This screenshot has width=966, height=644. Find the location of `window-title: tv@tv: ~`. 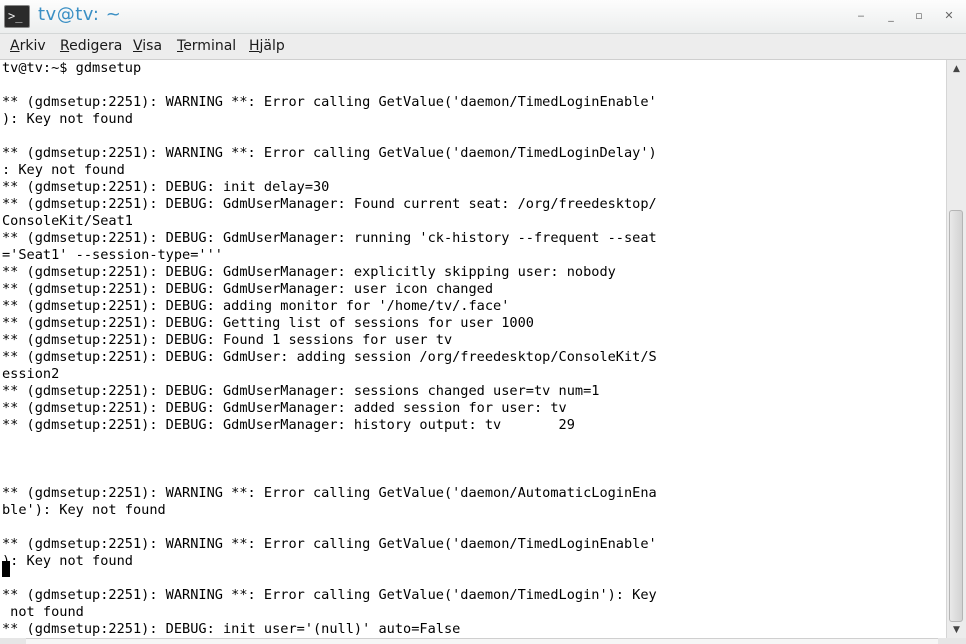

window-title: tv@tv: ~ is located at coordinates (80, 14).